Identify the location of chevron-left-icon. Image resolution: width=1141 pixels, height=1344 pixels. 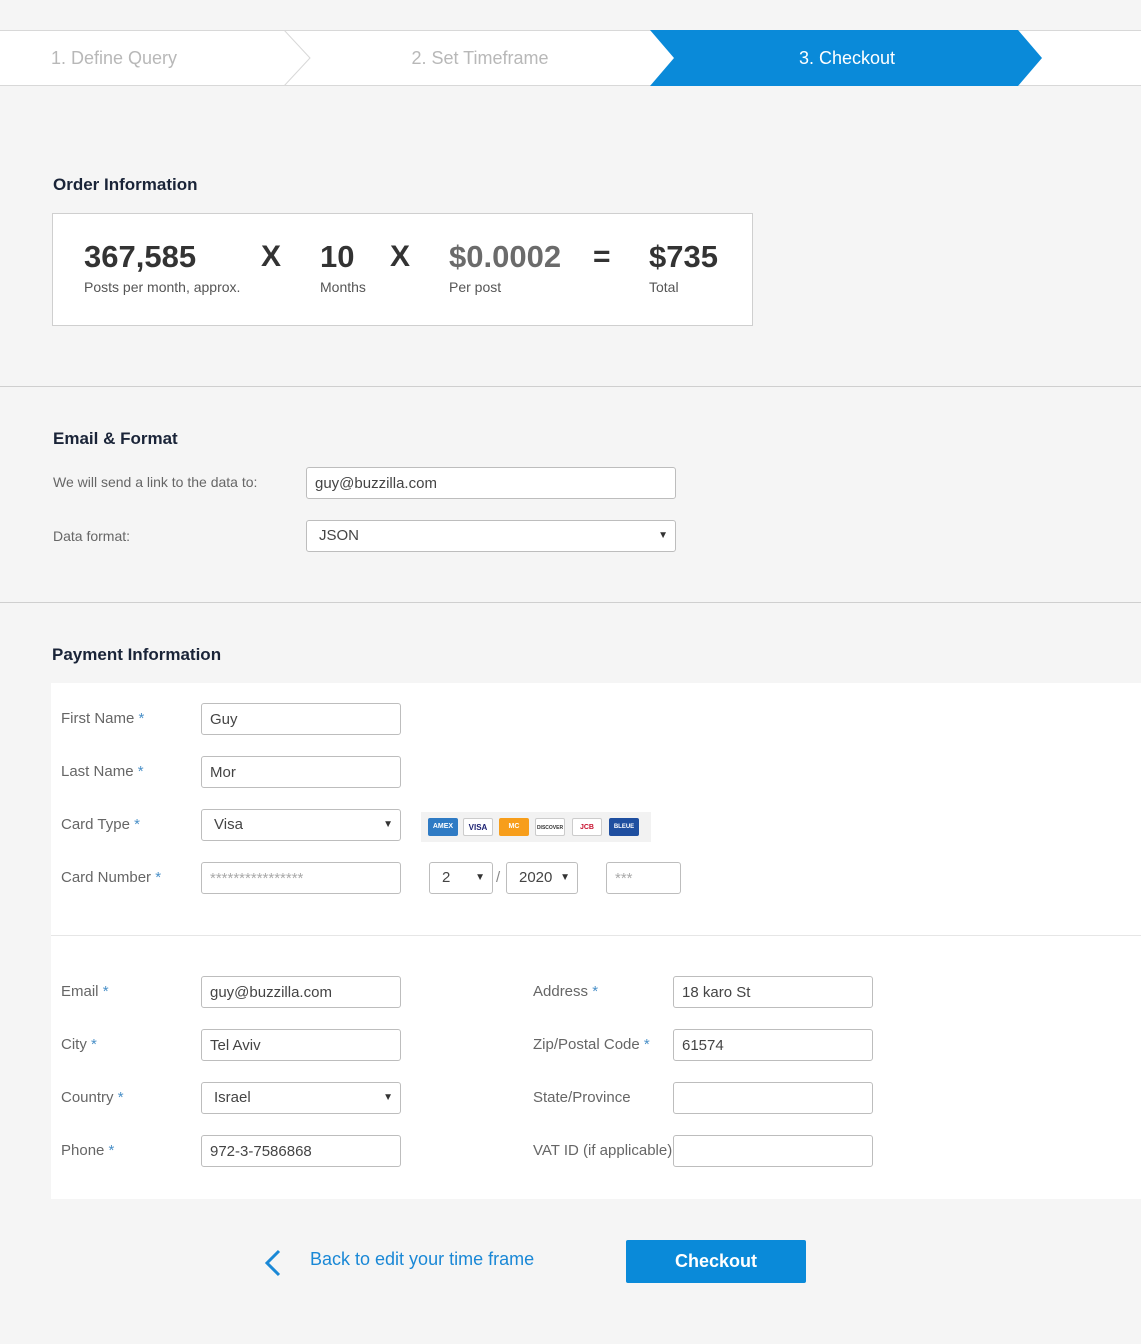
(273, 1263).